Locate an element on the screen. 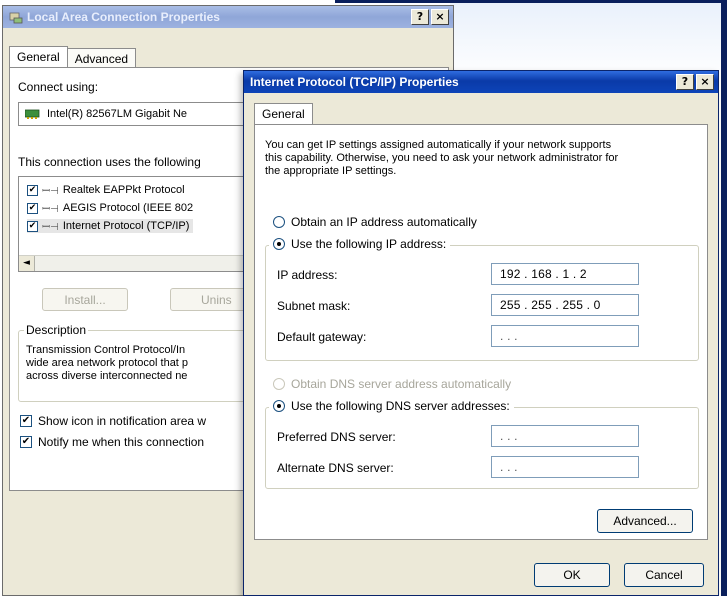 The width and height of the screenshot is (727, 596). alternate-dns-input: . . . is located at coordinates (565, 467).